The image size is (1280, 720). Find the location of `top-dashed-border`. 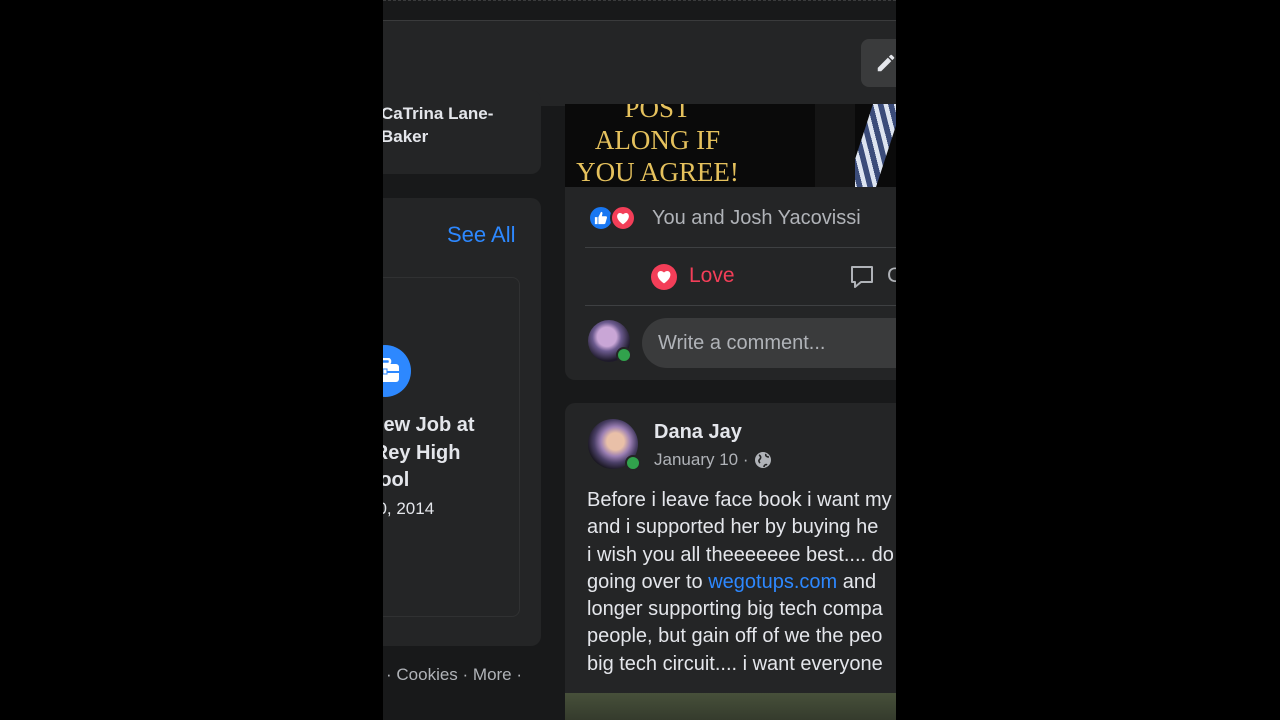

top-dashed-border is located at coordinates (639, 0).